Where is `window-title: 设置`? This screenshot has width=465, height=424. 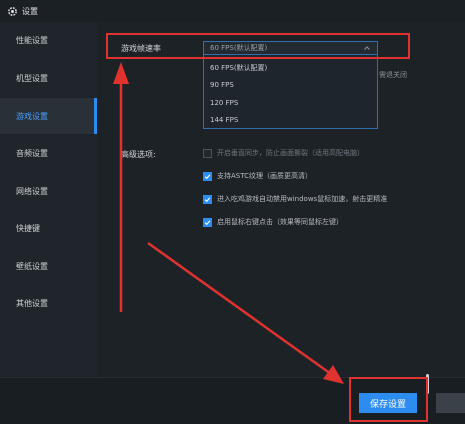
window-title: 设置 is located at coordinates (30, 11).